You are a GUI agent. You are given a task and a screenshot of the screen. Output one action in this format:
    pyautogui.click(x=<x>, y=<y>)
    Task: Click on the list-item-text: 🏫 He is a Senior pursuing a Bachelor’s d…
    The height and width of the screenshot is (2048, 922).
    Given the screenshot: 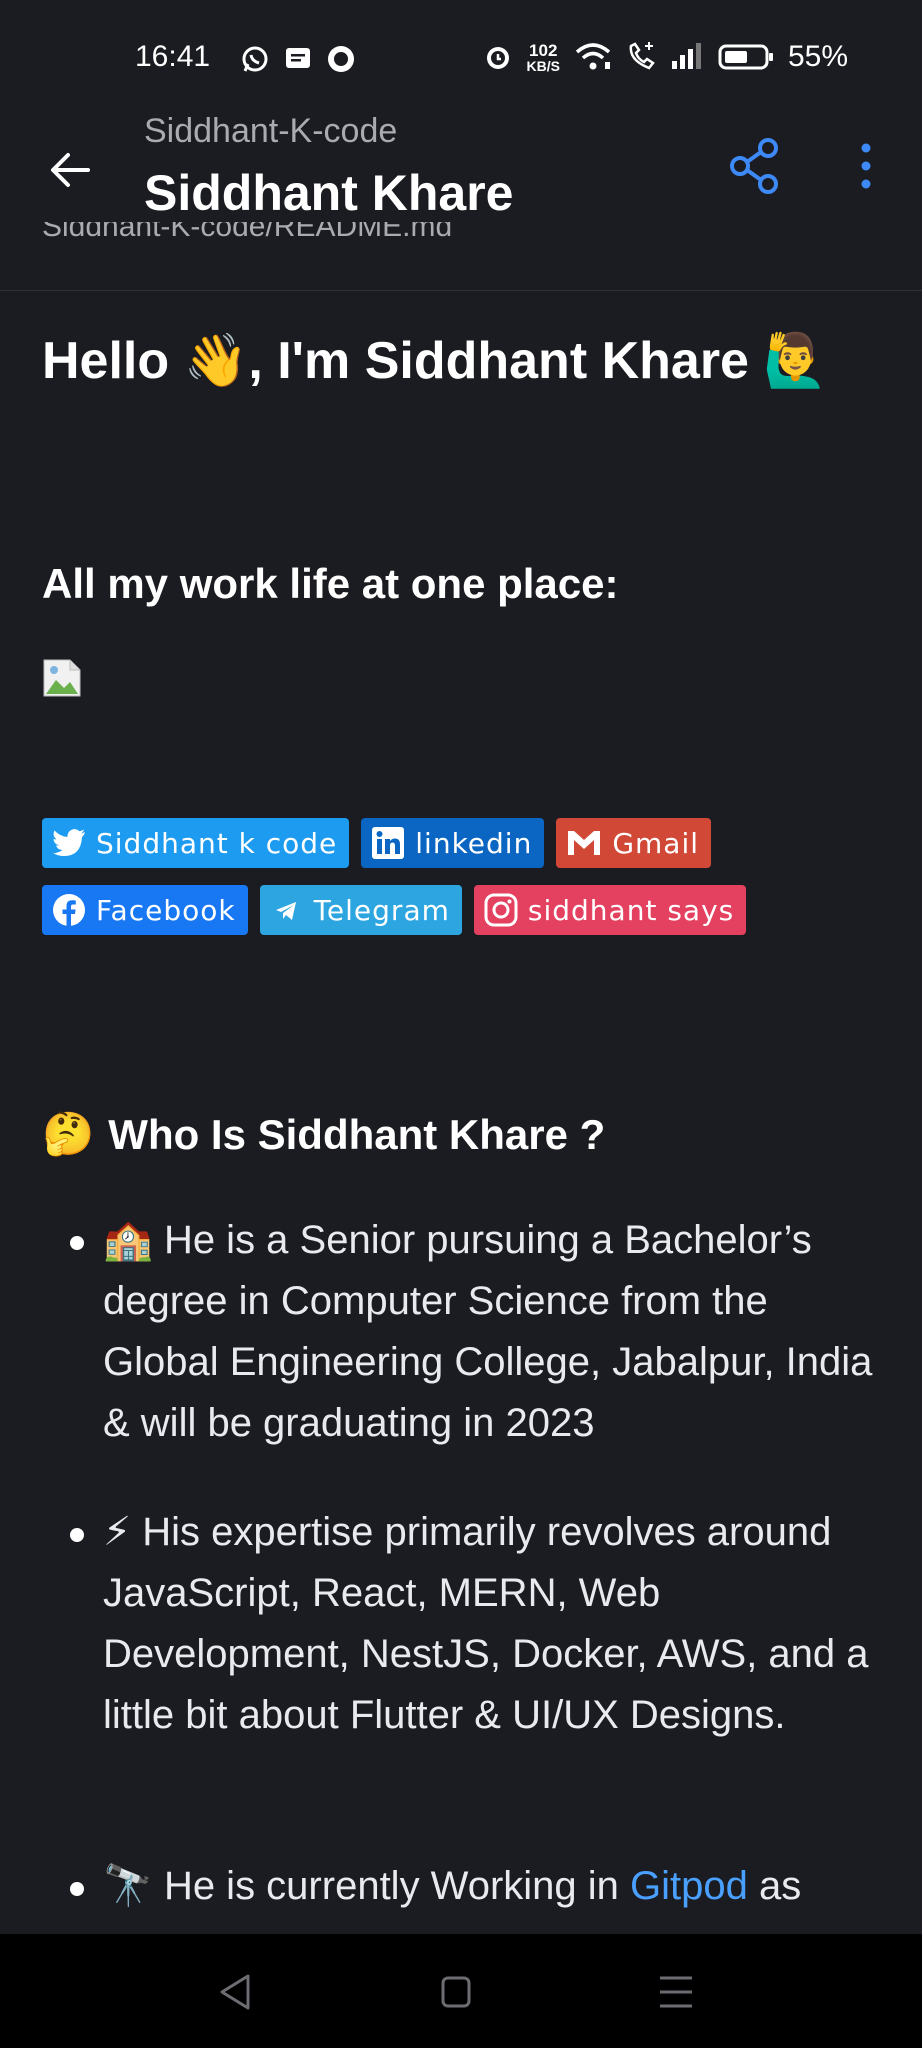 What is the action you would take?
    pyautogui.click(x=488, y=1331)
    